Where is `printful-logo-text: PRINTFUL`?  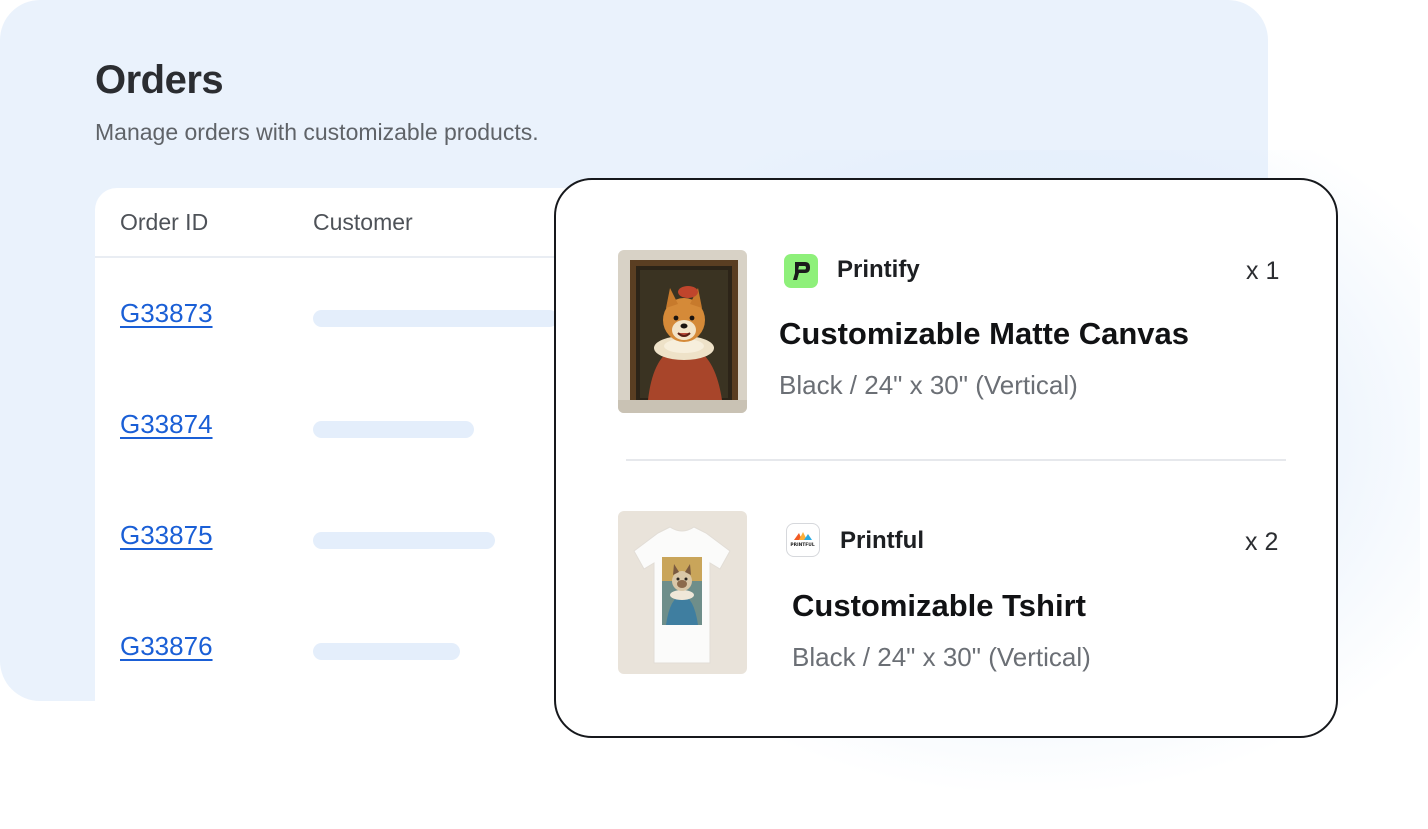
printful-logo-text: PRINTFUL is located at coordinates (802, 545).